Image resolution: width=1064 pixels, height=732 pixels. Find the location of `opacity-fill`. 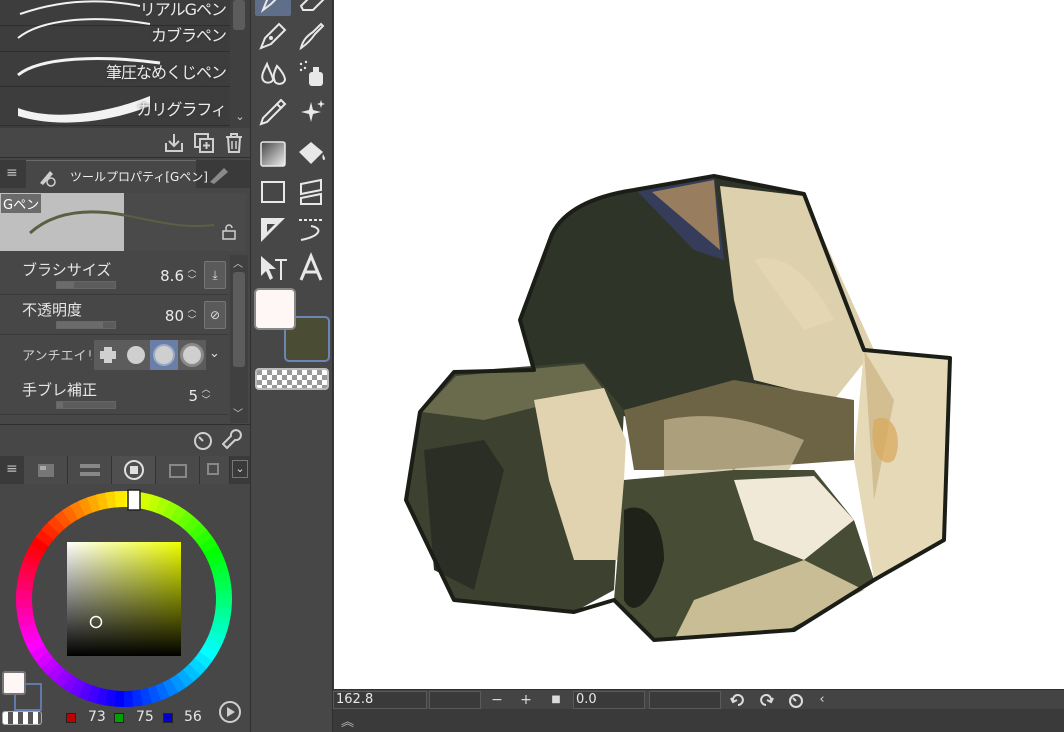

opacity-fill is located at coordinates (80, 325).